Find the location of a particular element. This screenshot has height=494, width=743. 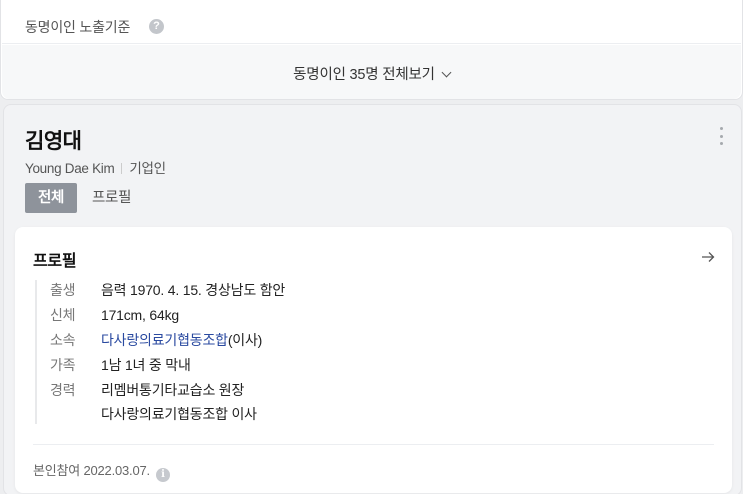

affiliation-link: 다사랑의료기협동조합 is located at coordinates (164, 340).